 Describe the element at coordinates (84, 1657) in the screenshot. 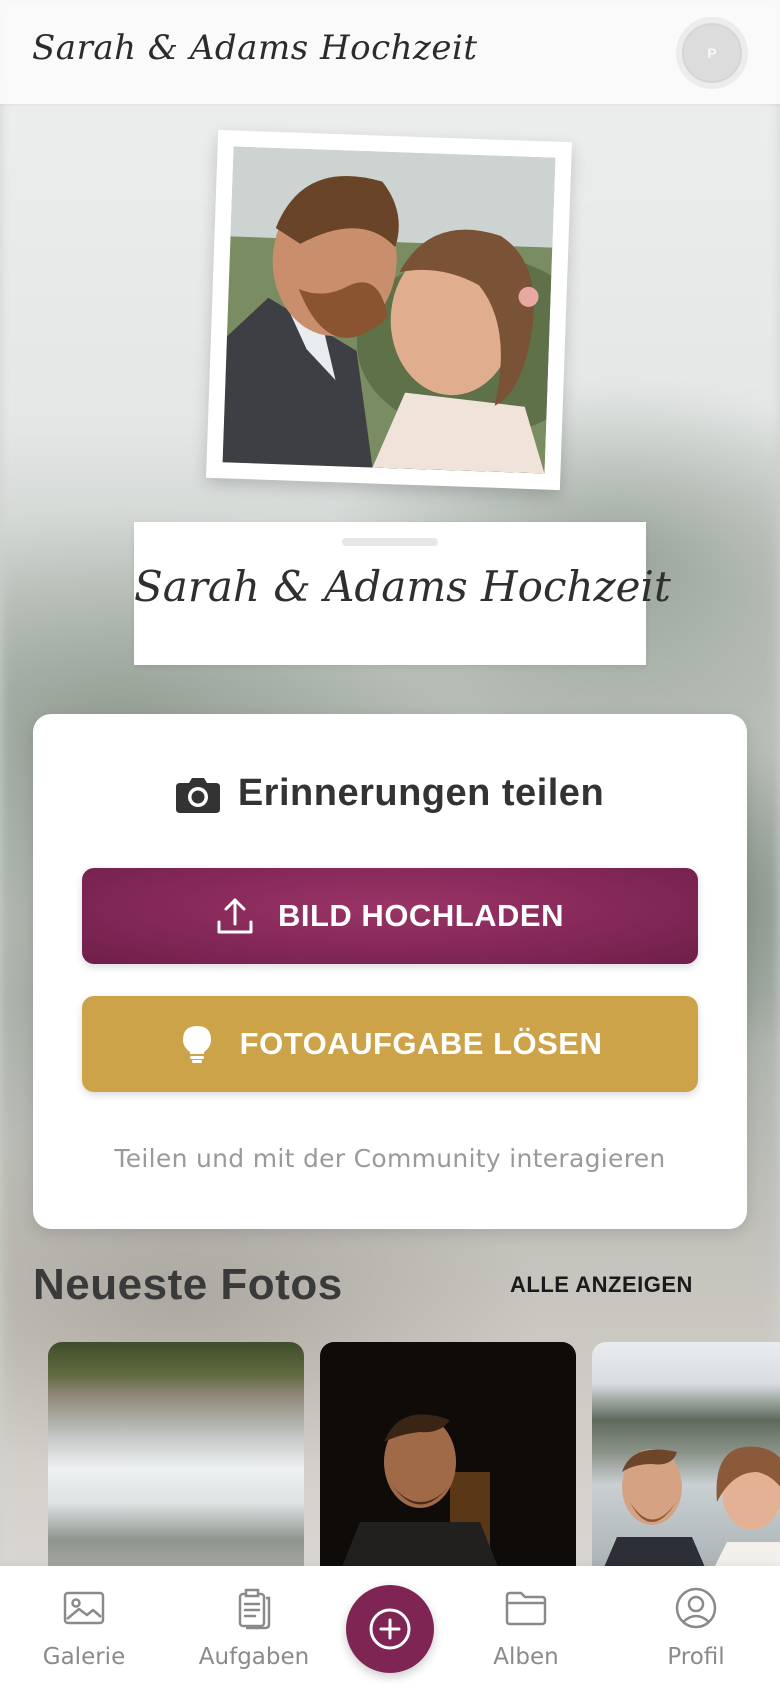

I see `nav-gallery-label: Galerie` at that location.